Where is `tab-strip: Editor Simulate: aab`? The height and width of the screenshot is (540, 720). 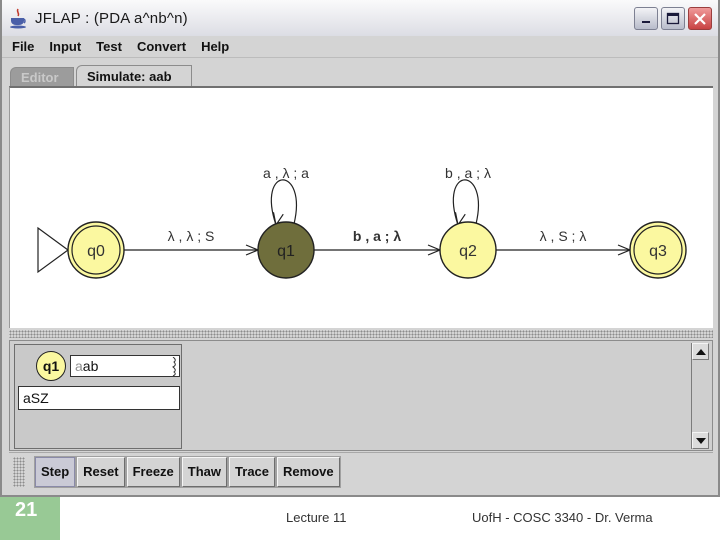 tab-strip: Editor Simulate: aab is located at coordinates (101, 75).